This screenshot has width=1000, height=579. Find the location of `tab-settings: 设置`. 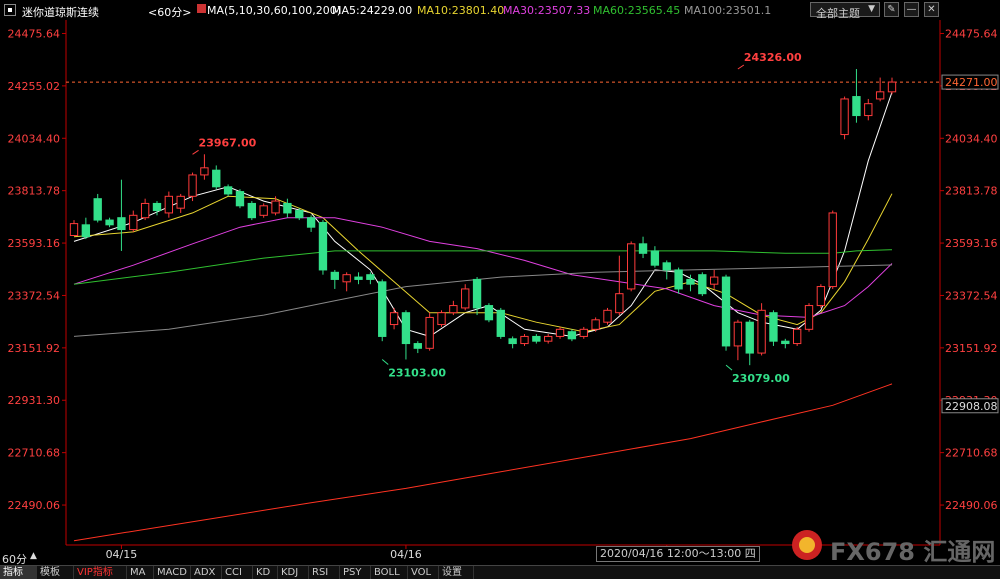

tab-settings: 设置 is located at coordinates (456, 572).